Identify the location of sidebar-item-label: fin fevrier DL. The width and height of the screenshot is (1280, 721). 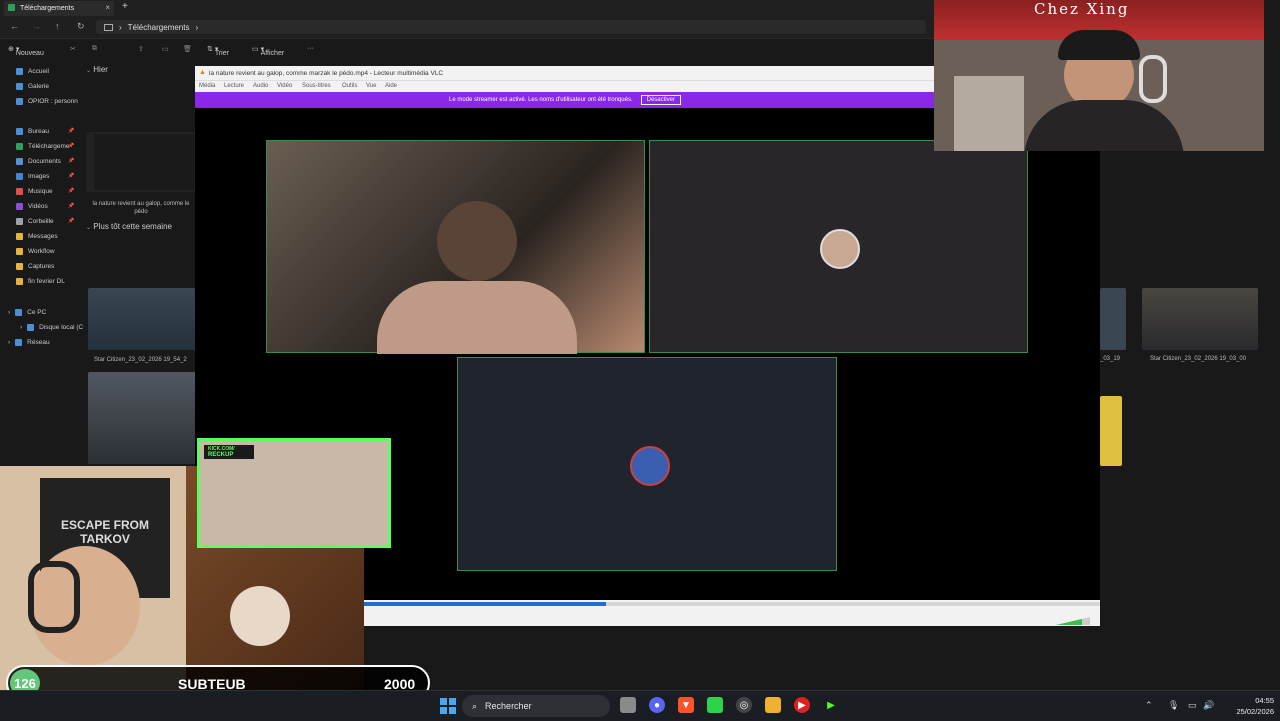
(46, 281).